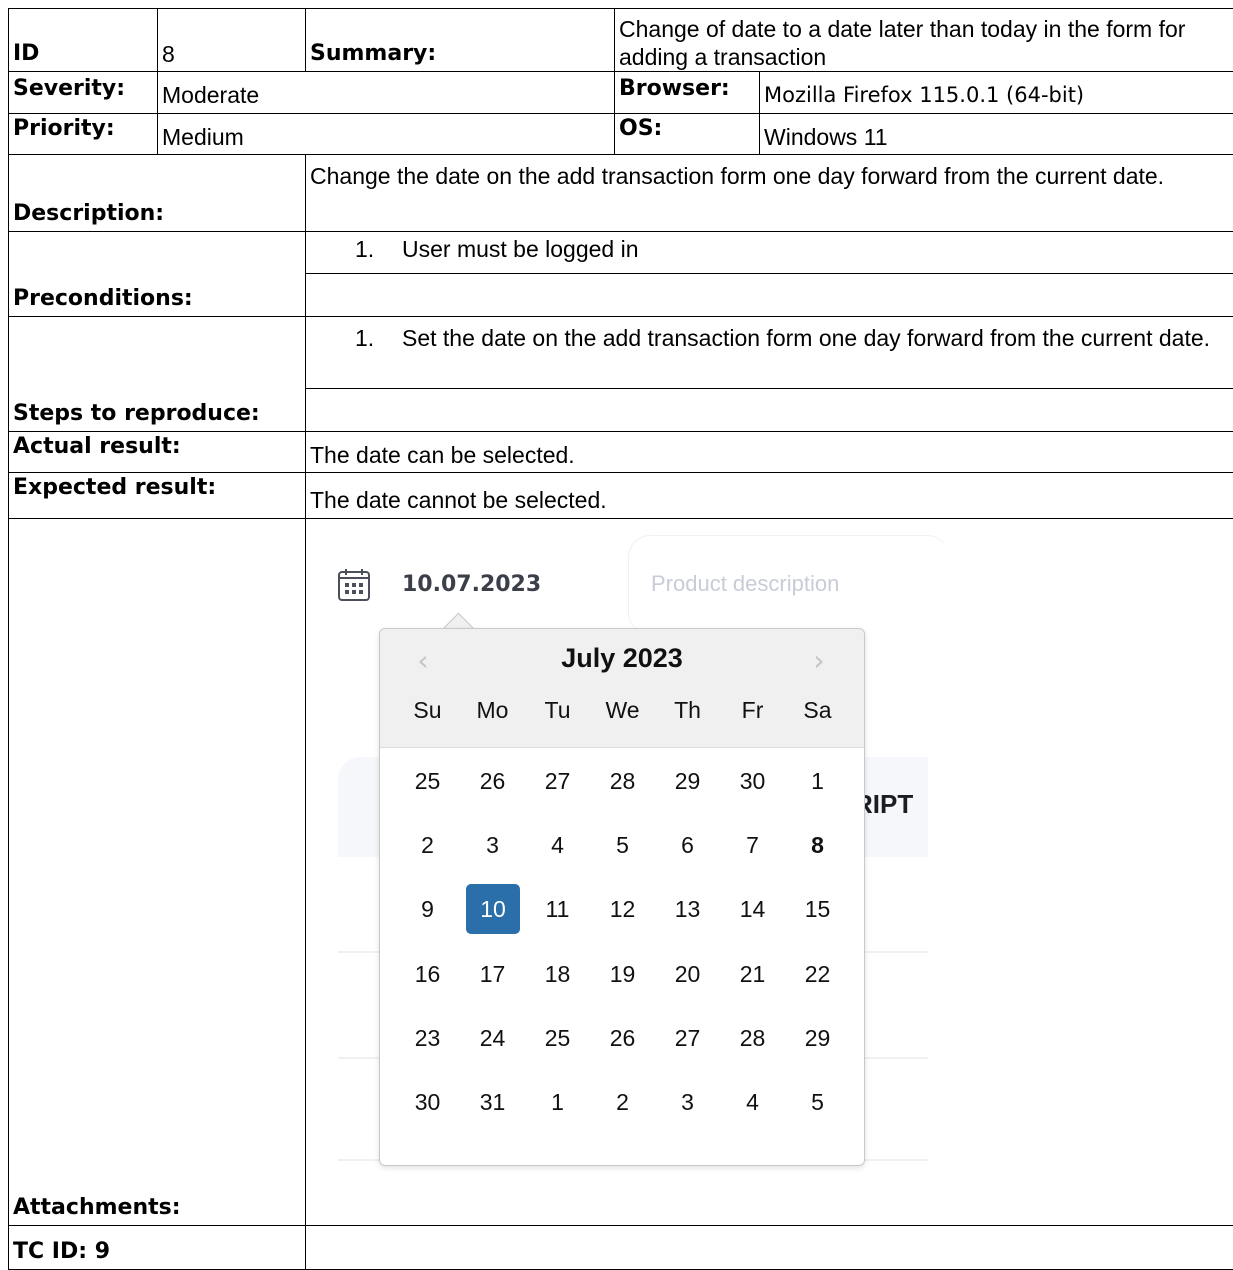 This screenshot has width=1233, height=1270. I want to click on week-row: 9101112131415, so click(622, 909).